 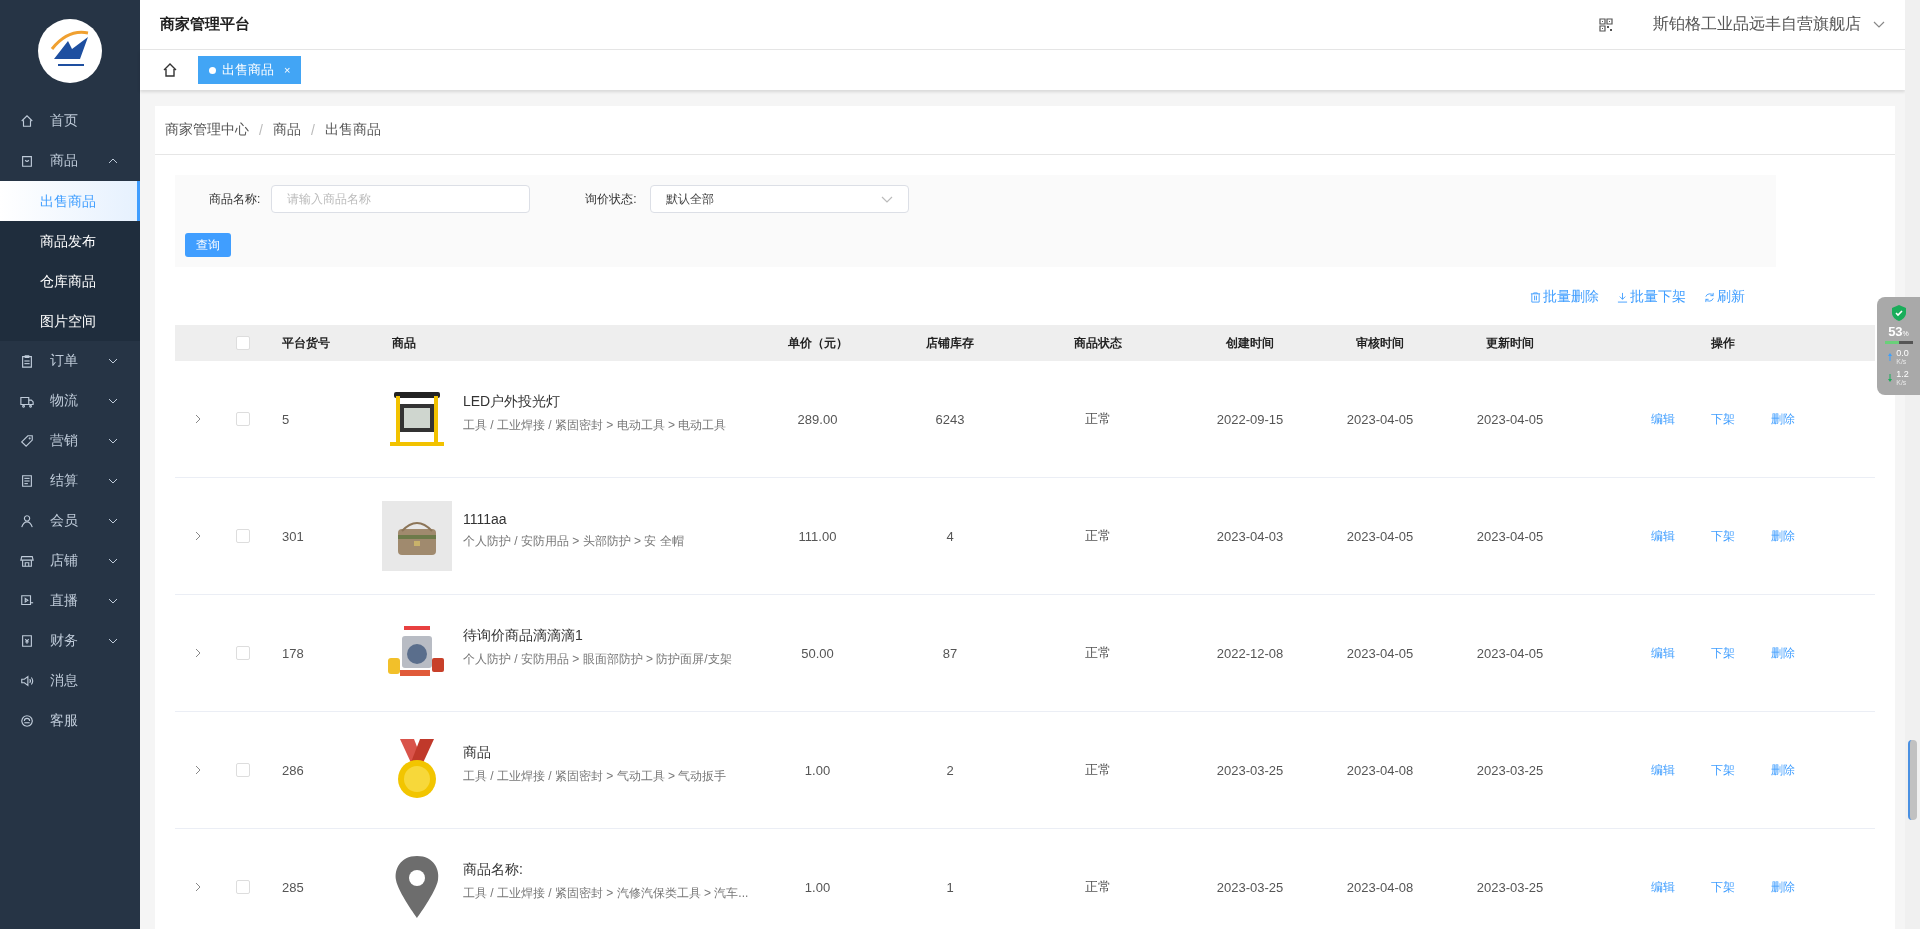 What do you see at coordinates (27, 601) in the screenshot?
I see `video-icon` at bounding box center [27, 601].